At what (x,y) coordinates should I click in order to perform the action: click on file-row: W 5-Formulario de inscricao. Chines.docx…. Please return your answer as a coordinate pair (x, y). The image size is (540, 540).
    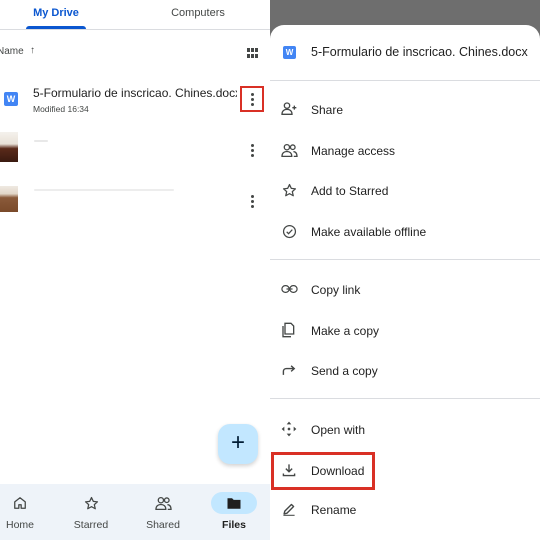
    Looking at the image, I should click on (135, 101).